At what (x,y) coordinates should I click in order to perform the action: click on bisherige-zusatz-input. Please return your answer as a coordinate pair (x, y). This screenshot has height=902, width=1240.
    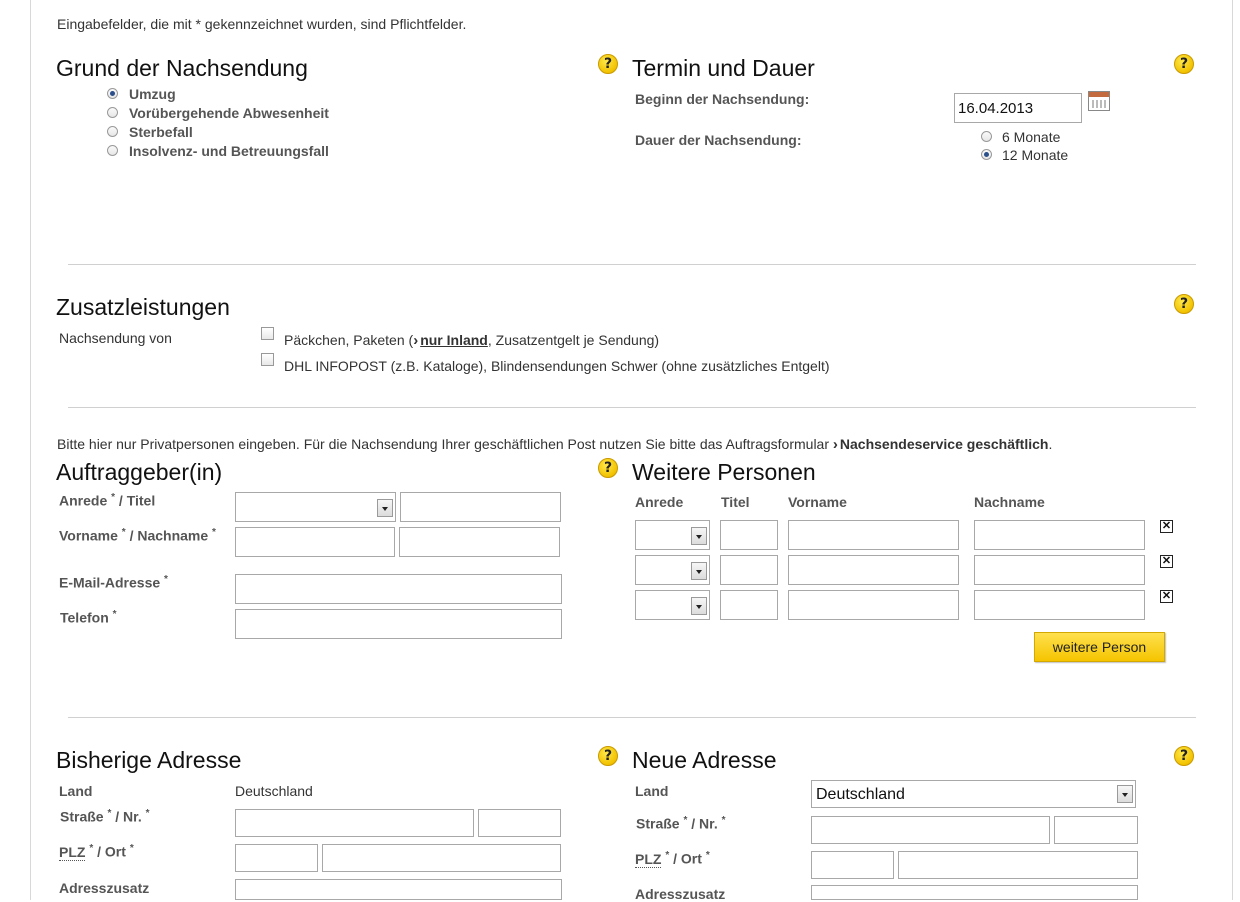
    Looking at the image, I should click on (398, 889).